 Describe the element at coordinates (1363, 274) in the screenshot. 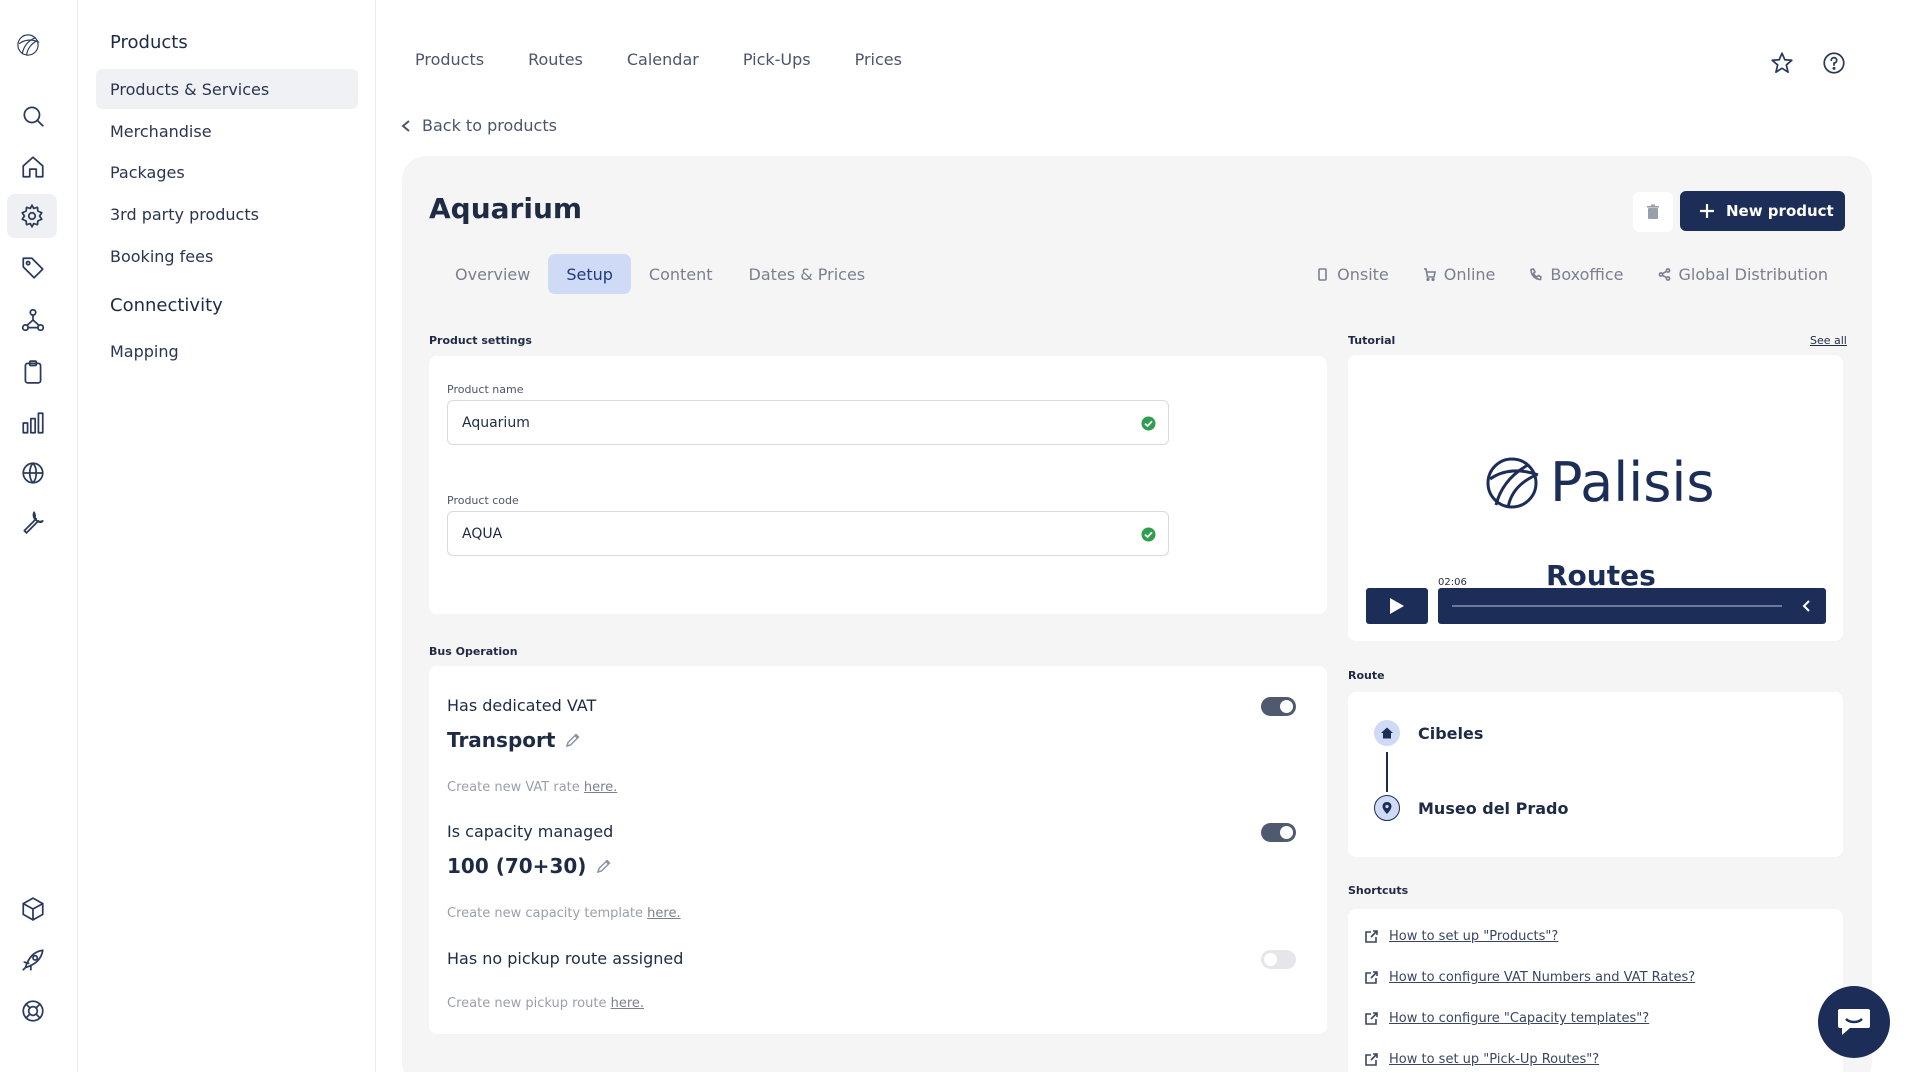

I see `channel-onsite-label: Onsite` at that location.